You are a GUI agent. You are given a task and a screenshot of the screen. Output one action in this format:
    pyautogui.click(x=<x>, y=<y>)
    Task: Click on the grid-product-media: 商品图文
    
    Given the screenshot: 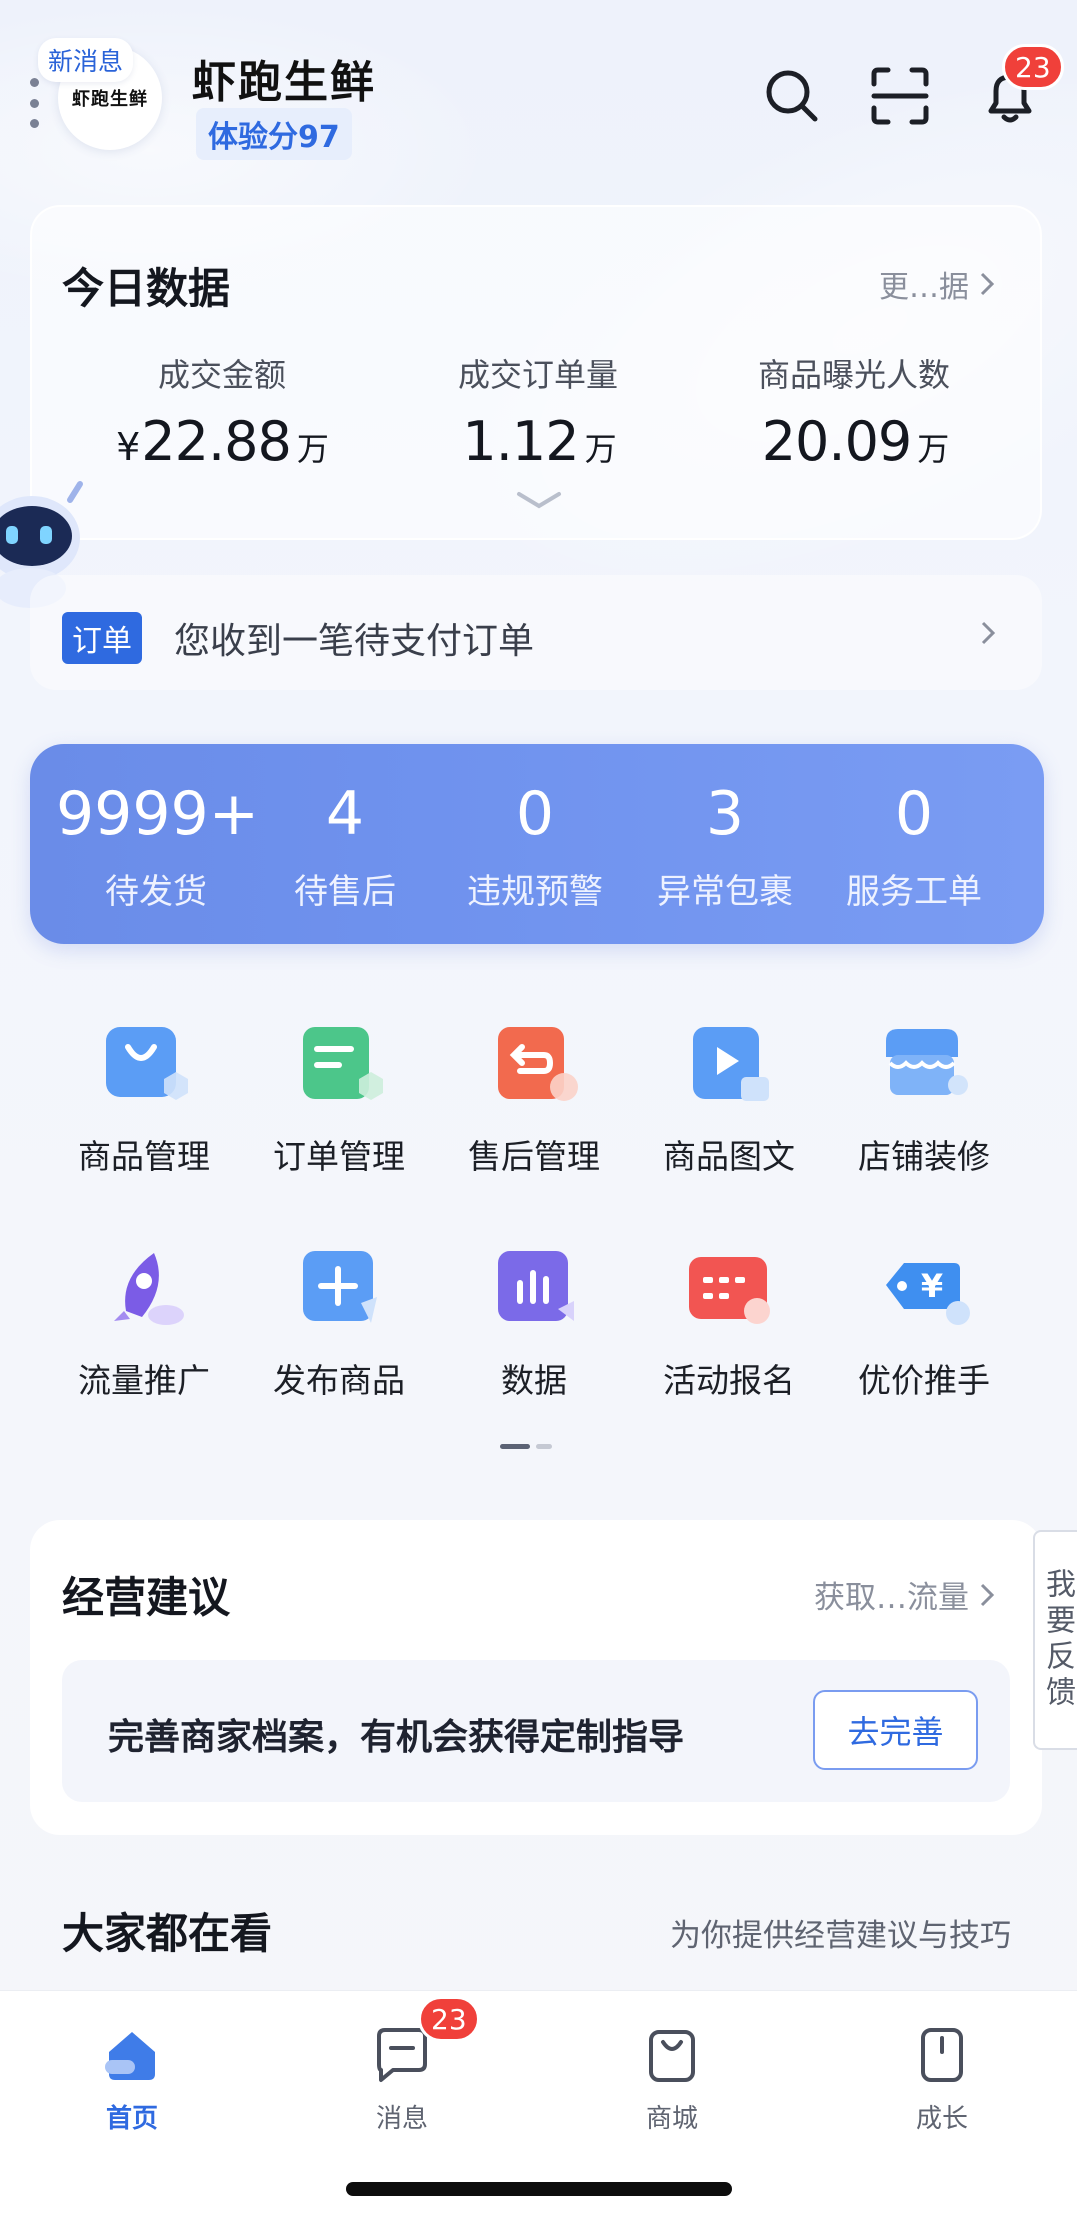 What is the action you would take?
    pyautogui.click(x=729, y=1094)
    